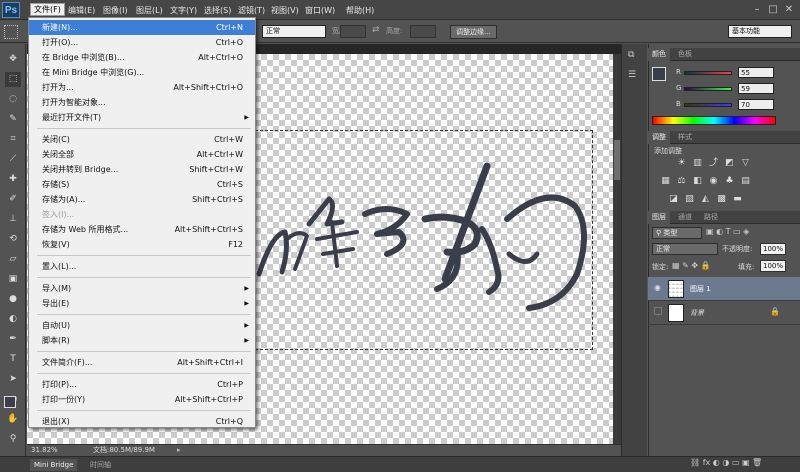  I want to click on vertical-scrollbar, so click(617, 249).